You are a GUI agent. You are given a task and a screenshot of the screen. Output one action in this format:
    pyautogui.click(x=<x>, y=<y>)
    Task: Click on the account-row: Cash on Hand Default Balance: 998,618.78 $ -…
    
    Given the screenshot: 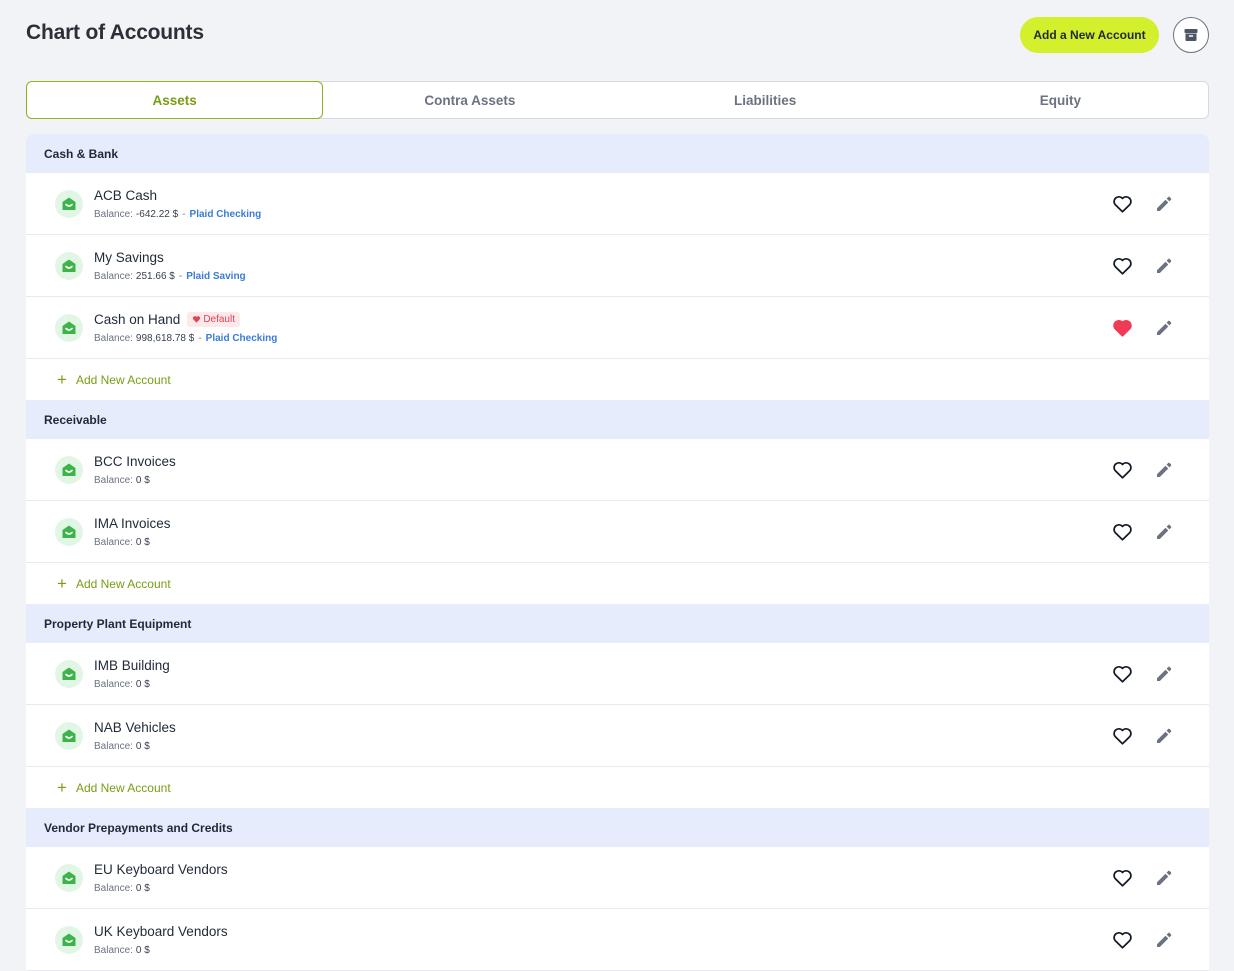 What is the action you would take?
    pyautogui.click(x=617, y=328)
    